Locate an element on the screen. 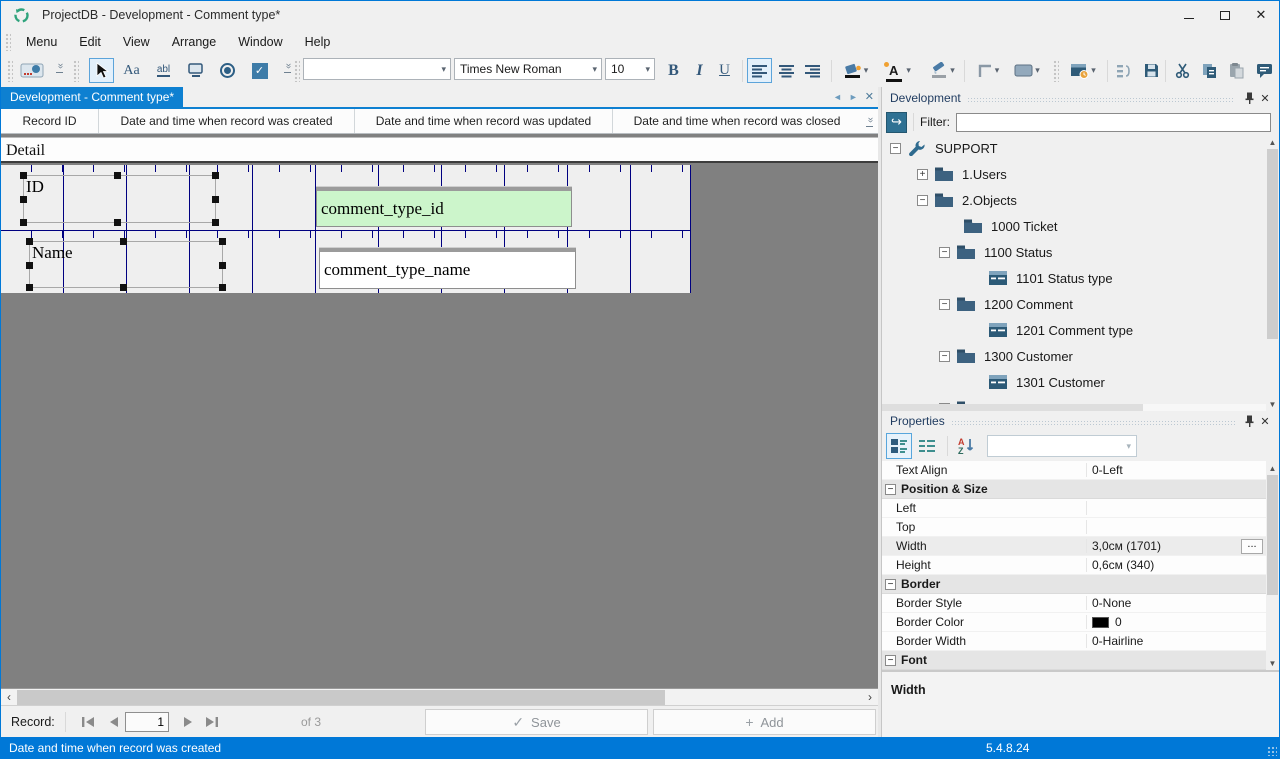  checkbox-tool-button: ✓ is located at coordinates (259, 70).